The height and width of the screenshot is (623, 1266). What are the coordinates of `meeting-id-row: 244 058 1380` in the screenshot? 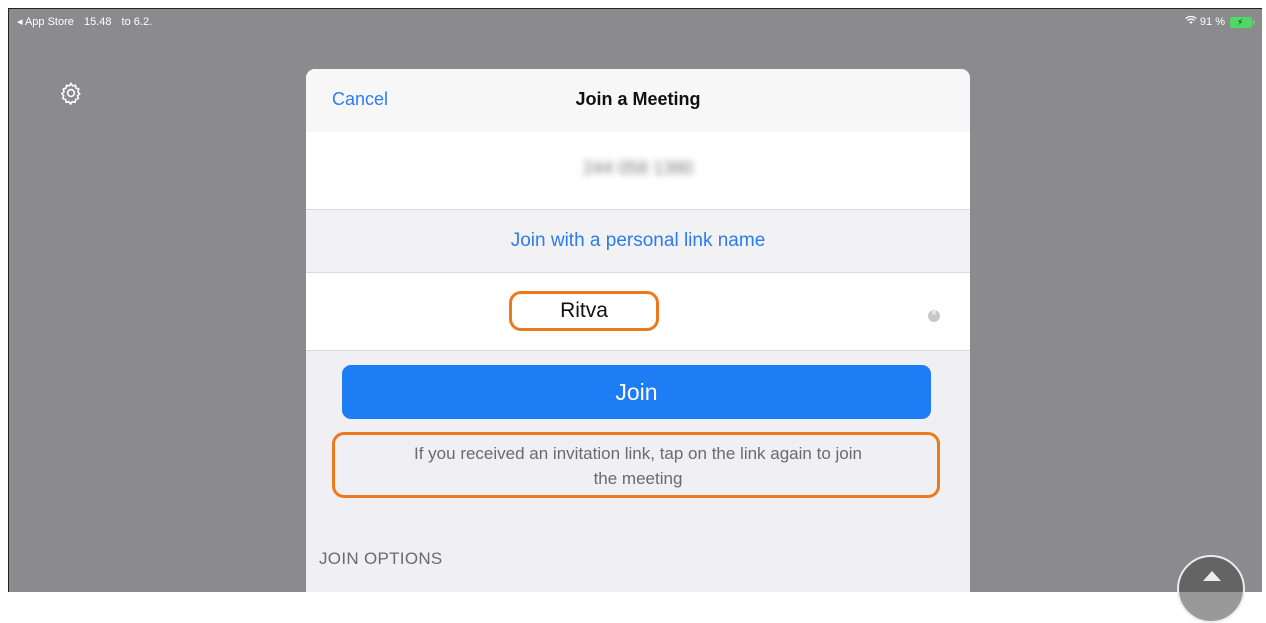 It's located at (638, 171).